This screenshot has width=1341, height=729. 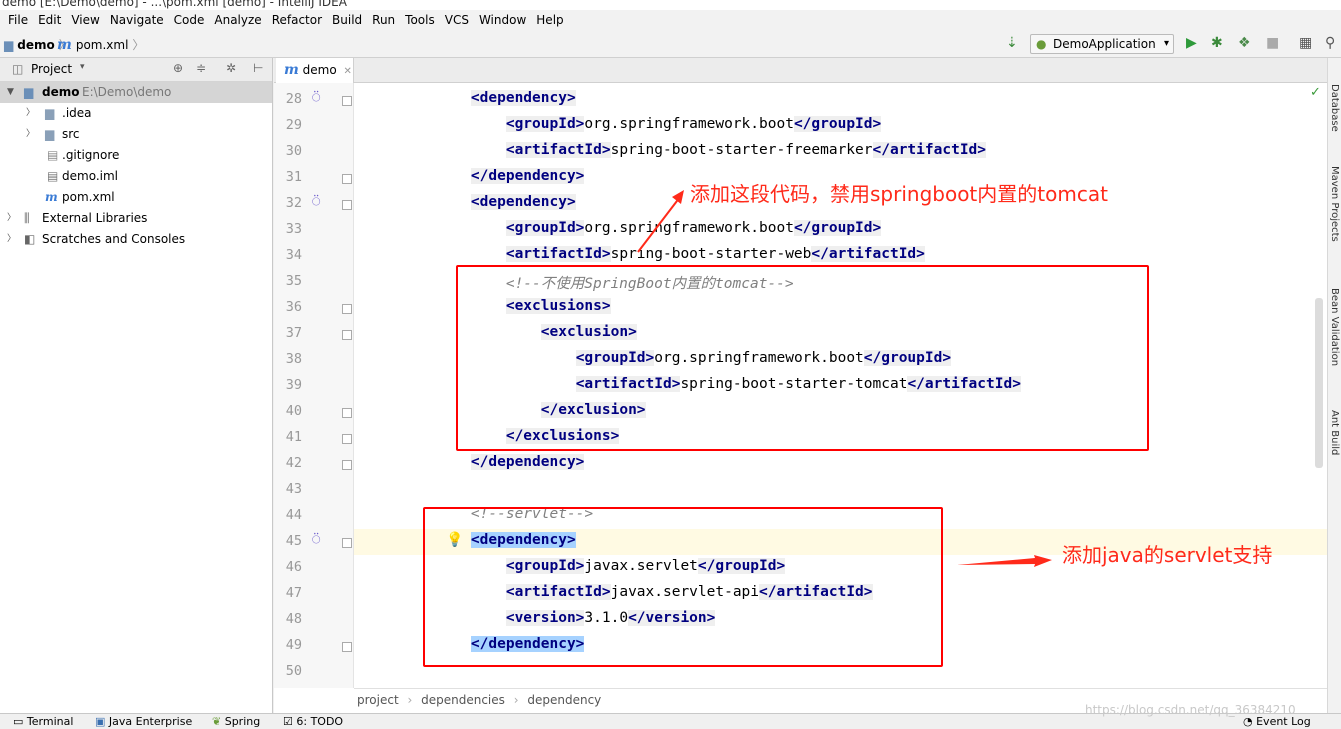 What do you see at coordinates (1004, 561) in the screenshot?
I see `arrow-servlet` at bounding box center [1004, 561].